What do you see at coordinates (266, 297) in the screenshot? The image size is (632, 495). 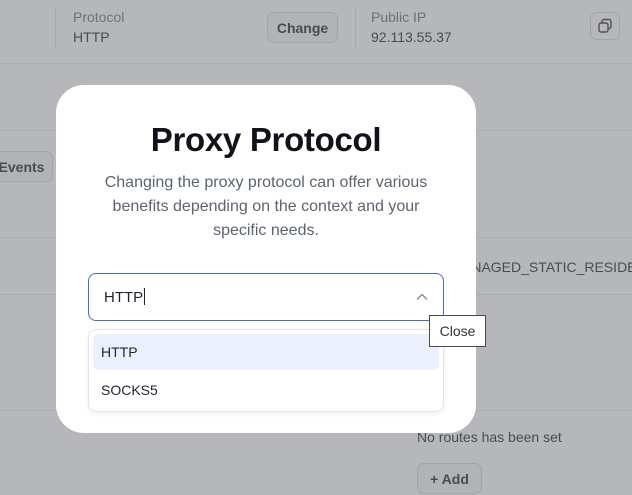 I see `protocol-select: HTTP` at bounding box center [266, 297].